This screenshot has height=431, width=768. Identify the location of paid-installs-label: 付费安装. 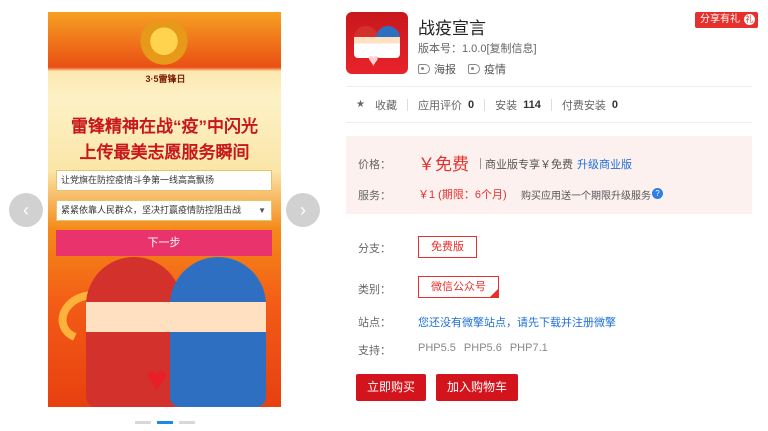
(583, 105).